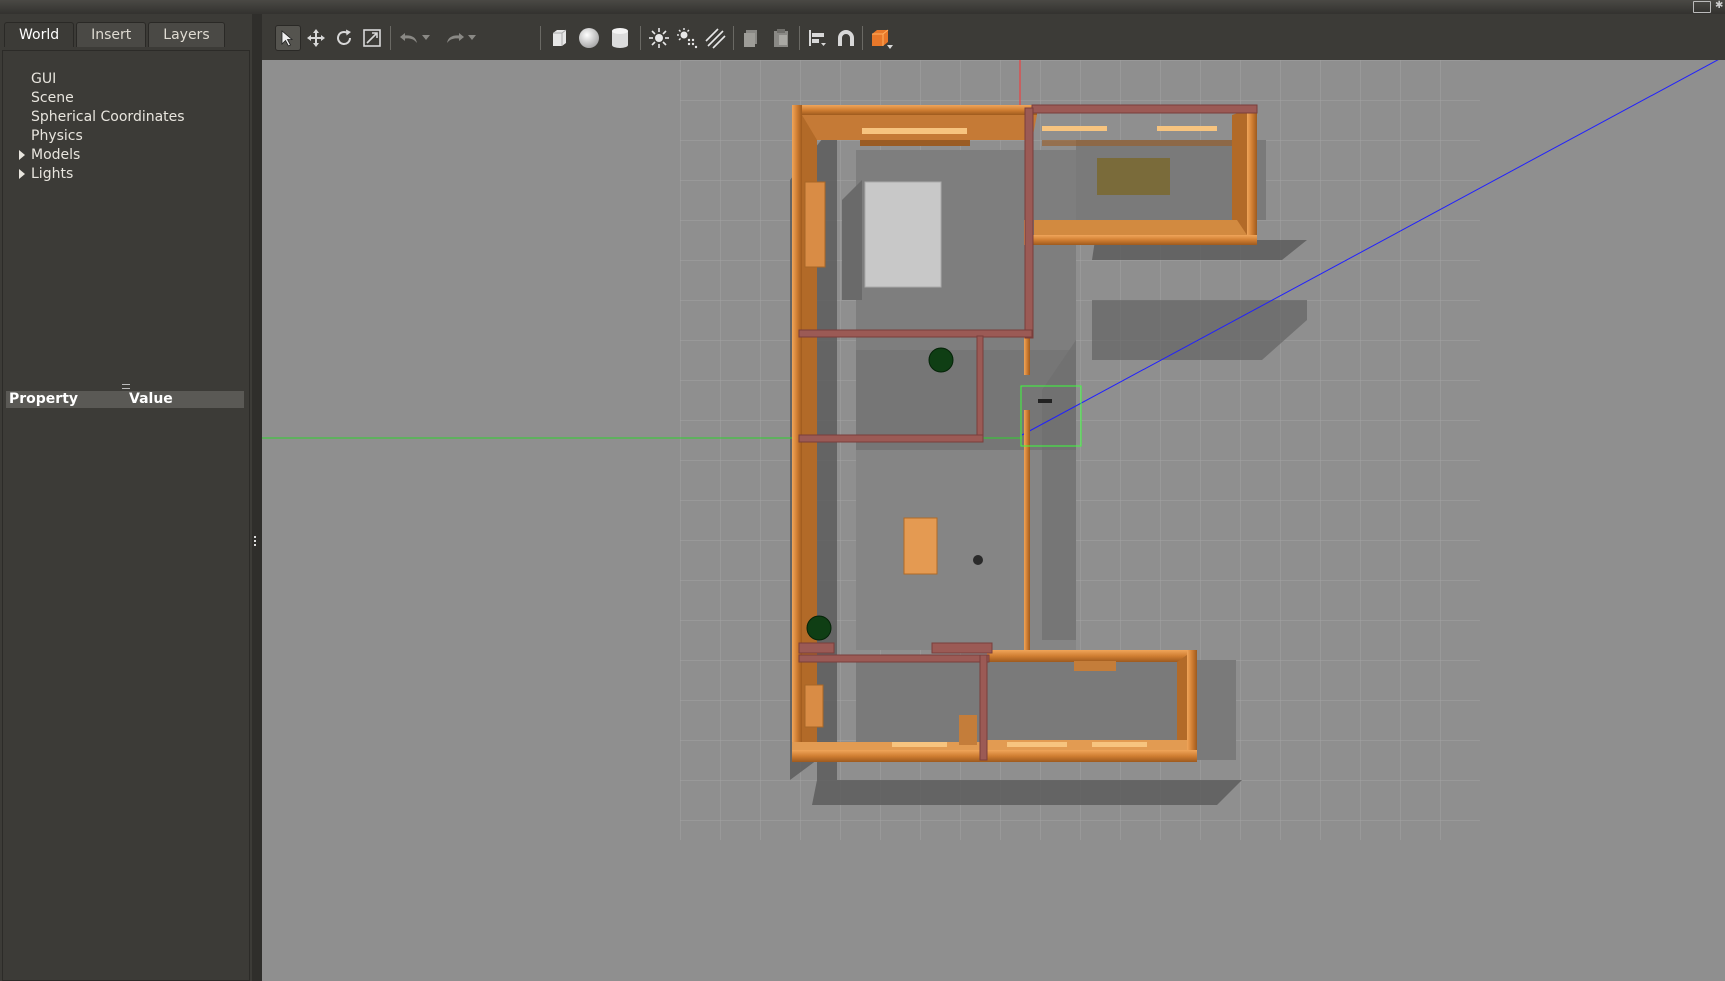 The width and height of the screenshot is (1725, 981). Describe the element at coordinates (186, 399) in the screenshot. I see `value-column-header: Value` at that location.